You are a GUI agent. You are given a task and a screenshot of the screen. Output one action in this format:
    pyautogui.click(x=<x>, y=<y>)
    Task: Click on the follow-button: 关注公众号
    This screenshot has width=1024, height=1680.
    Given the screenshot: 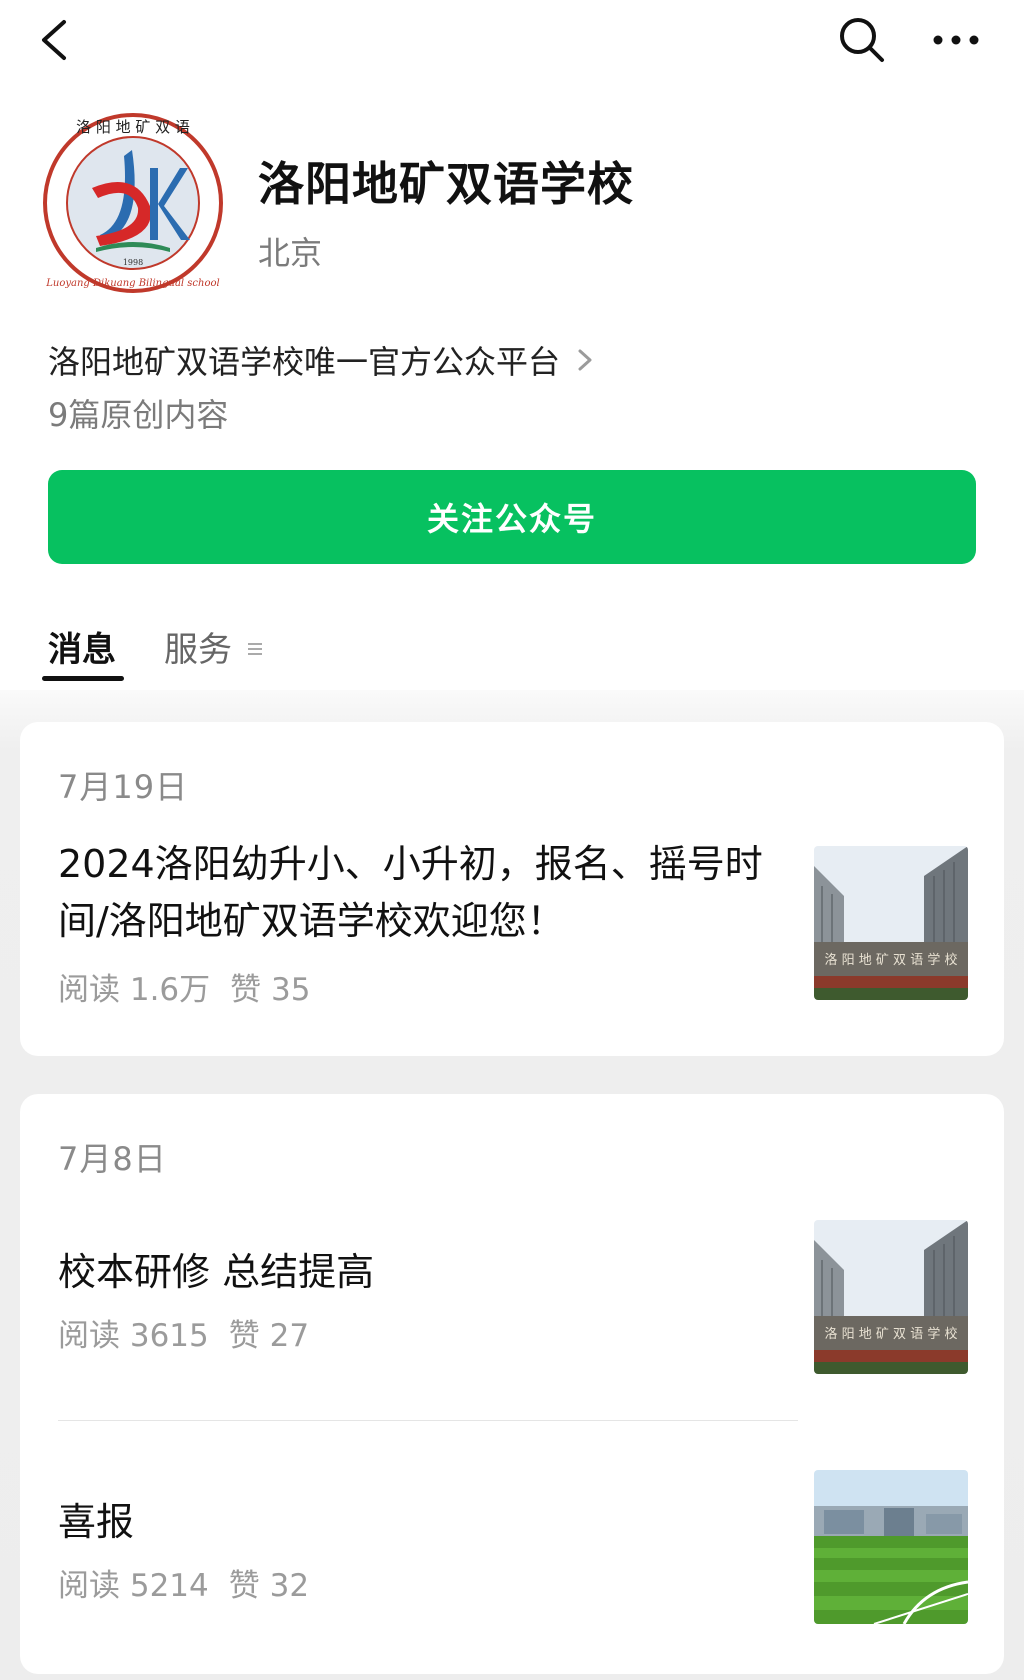 What is the action you would take?
    pyautogui.click(x=512, y=517)
    